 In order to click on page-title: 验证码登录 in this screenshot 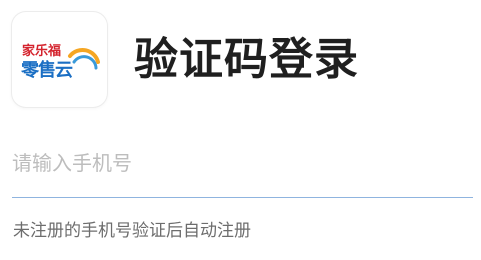, I will do `click(246, 59)`.